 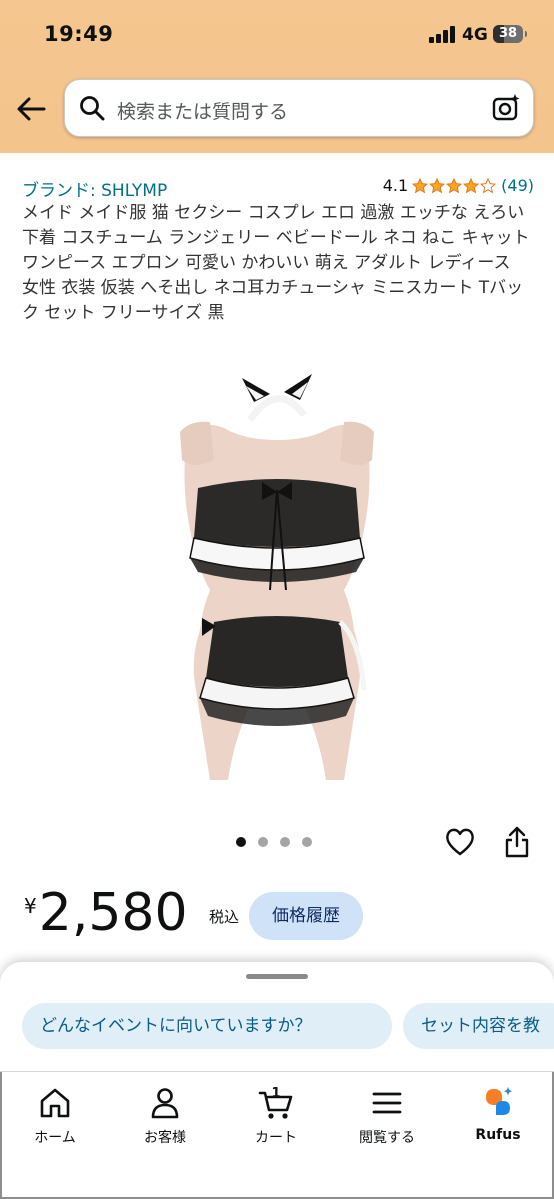 I want to click on share-icon, so click(x=517, y=842).